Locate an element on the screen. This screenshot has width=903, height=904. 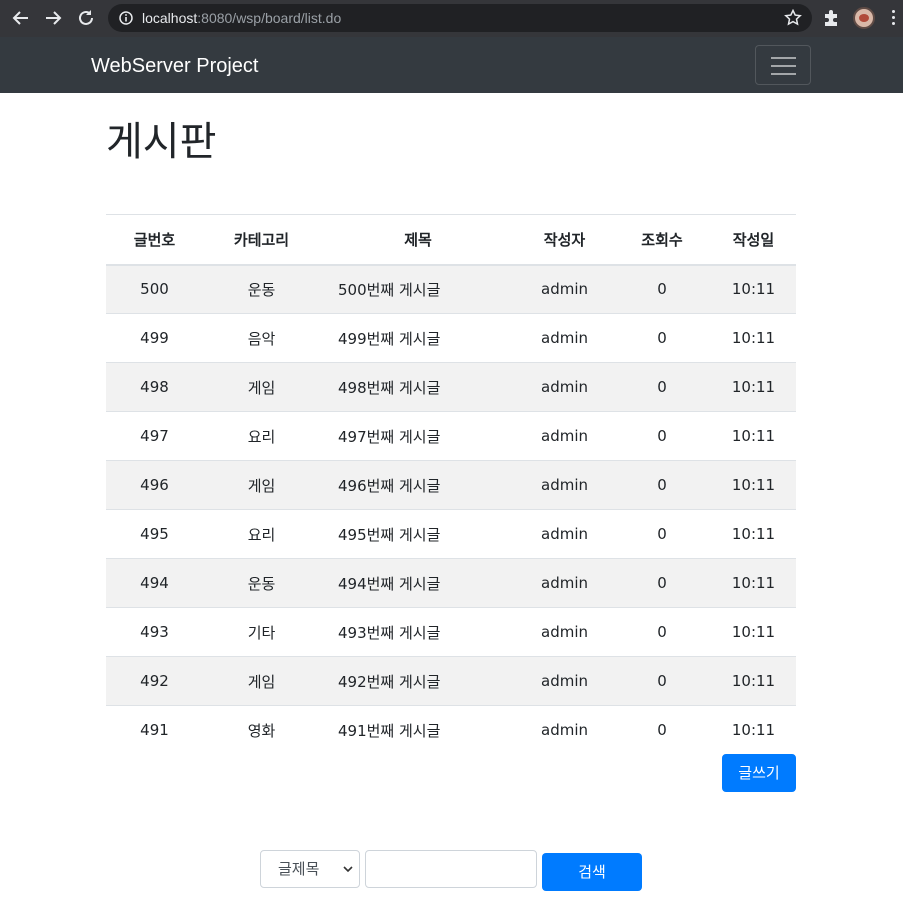
table-header-row: 글번호 카테고리 제목 작성자 조회수 작성일 is located at coordinates (451, 240).